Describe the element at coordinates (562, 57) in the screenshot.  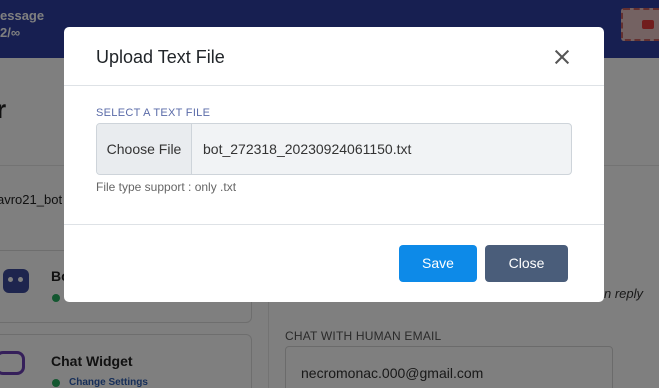
I see `close-icon` at that location.